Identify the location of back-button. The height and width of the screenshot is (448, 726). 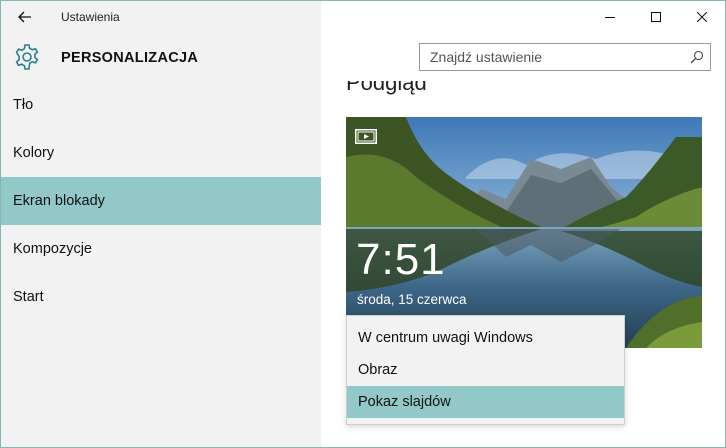
(25, 17).